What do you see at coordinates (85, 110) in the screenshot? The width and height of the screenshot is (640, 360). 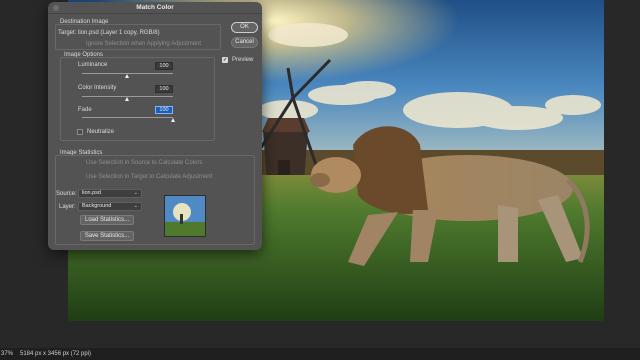 I see `fade-label: Fade` at bounding box center [85, 110].